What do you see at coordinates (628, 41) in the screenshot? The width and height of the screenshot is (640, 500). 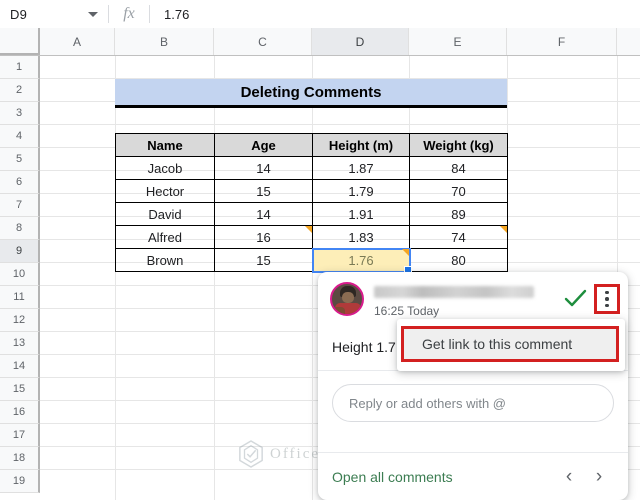 I see `column-header-g` at bounding box center [628, 41].